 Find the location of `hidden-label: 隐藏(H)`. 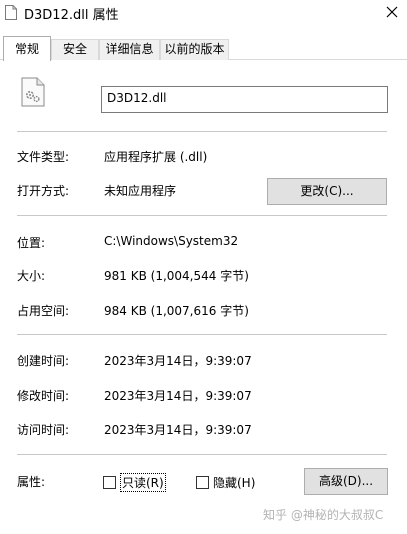

hidden-label: 隐藏(H) is located at coordinates (234, 482).